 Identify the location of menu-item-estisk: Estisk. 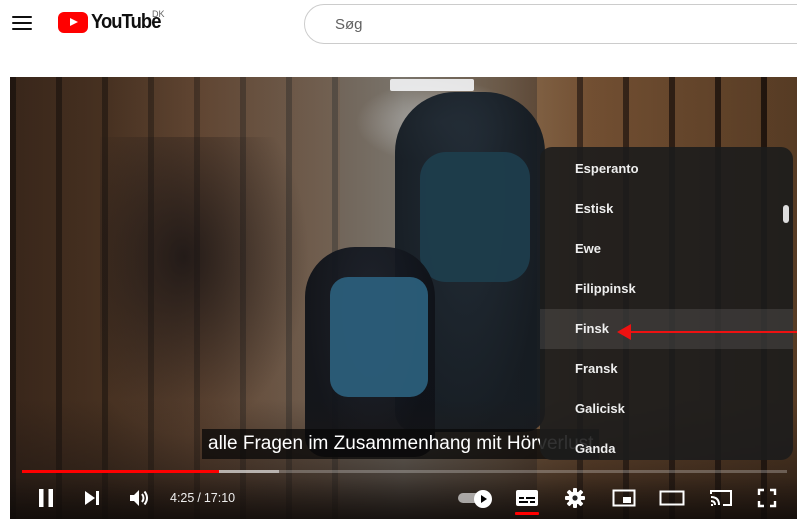
(666, 209).